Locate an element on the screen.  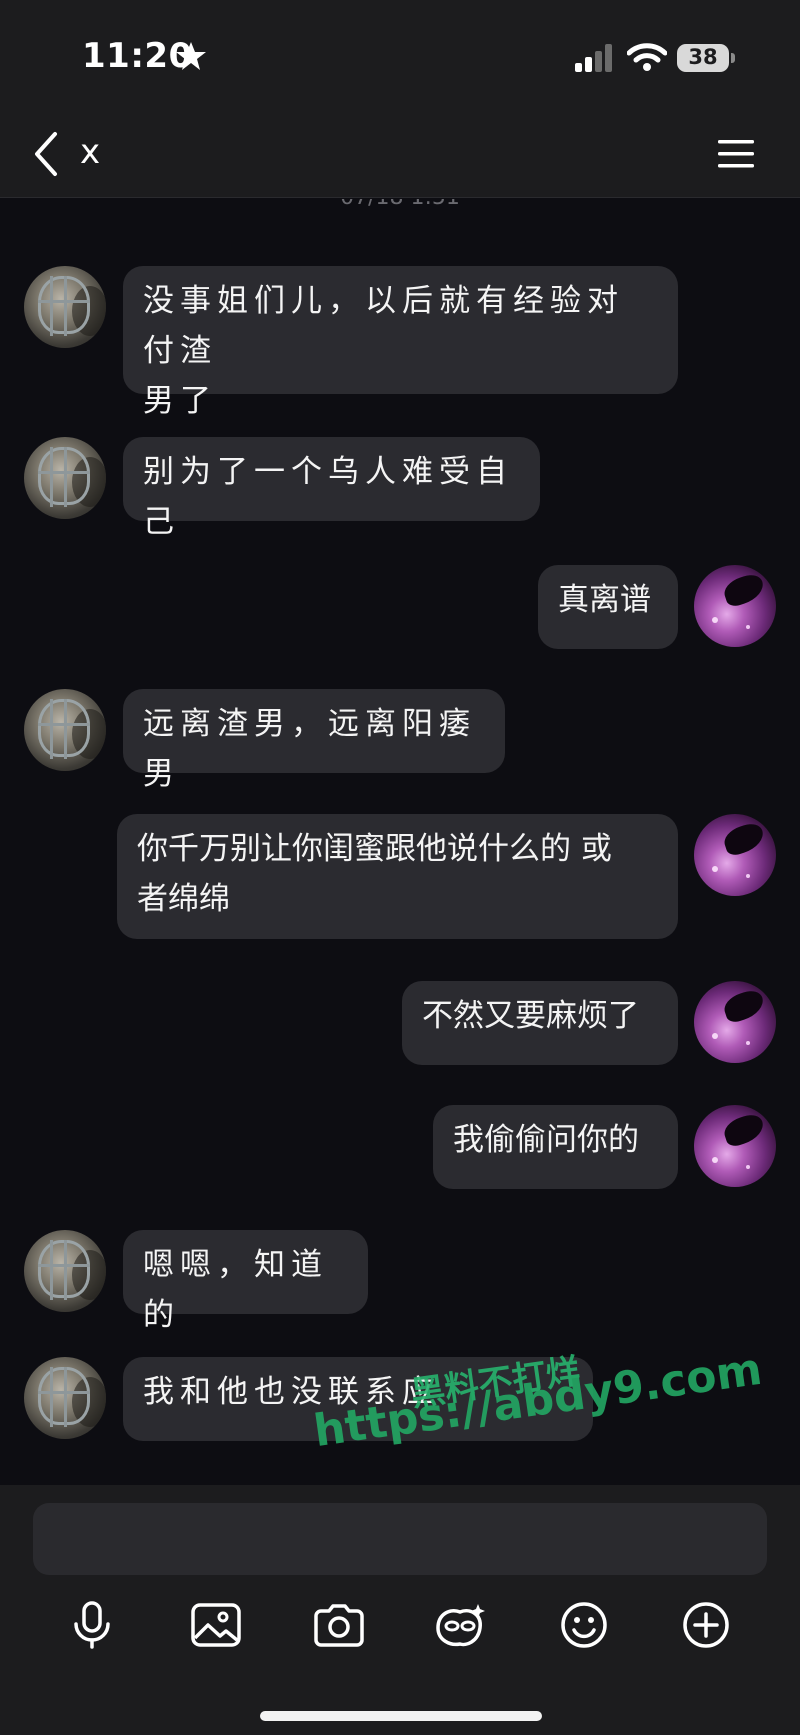
emoji-icon is located at coordinates (584, 1625).